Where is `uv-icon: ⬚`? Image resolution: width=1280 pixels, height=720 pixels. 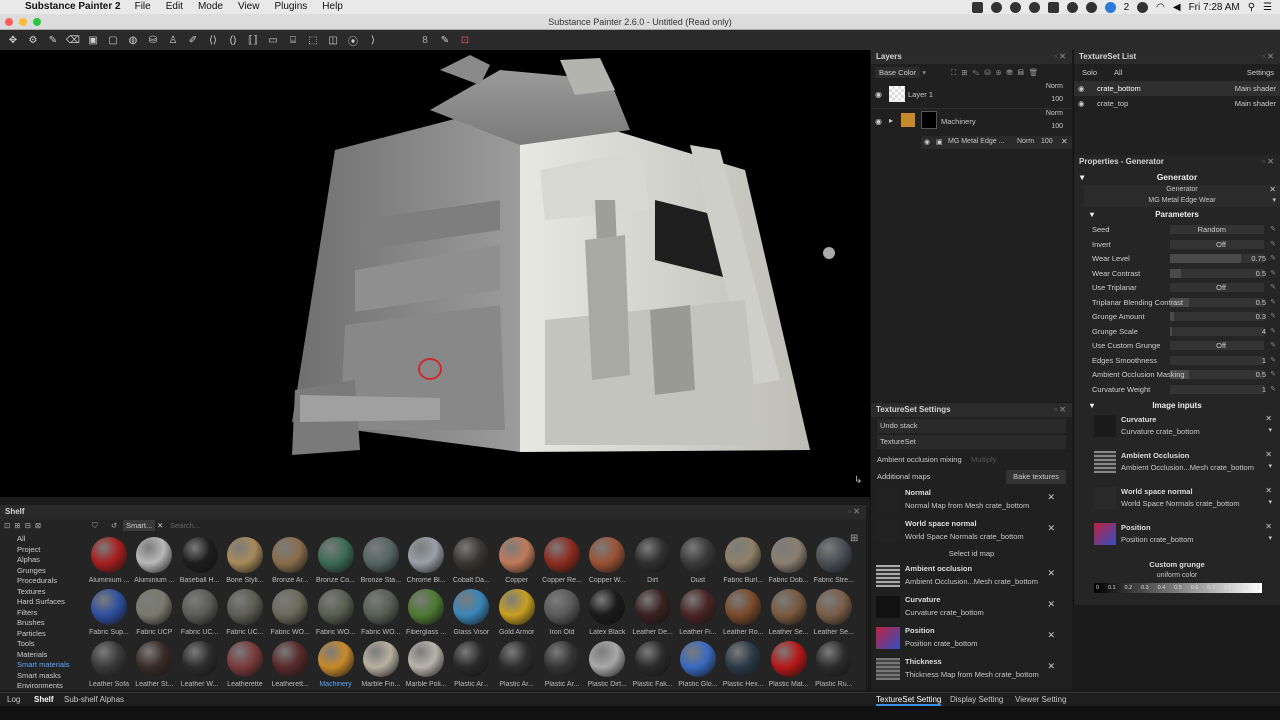
uv-icon: ⬚ is located at coordinates (313, 40).